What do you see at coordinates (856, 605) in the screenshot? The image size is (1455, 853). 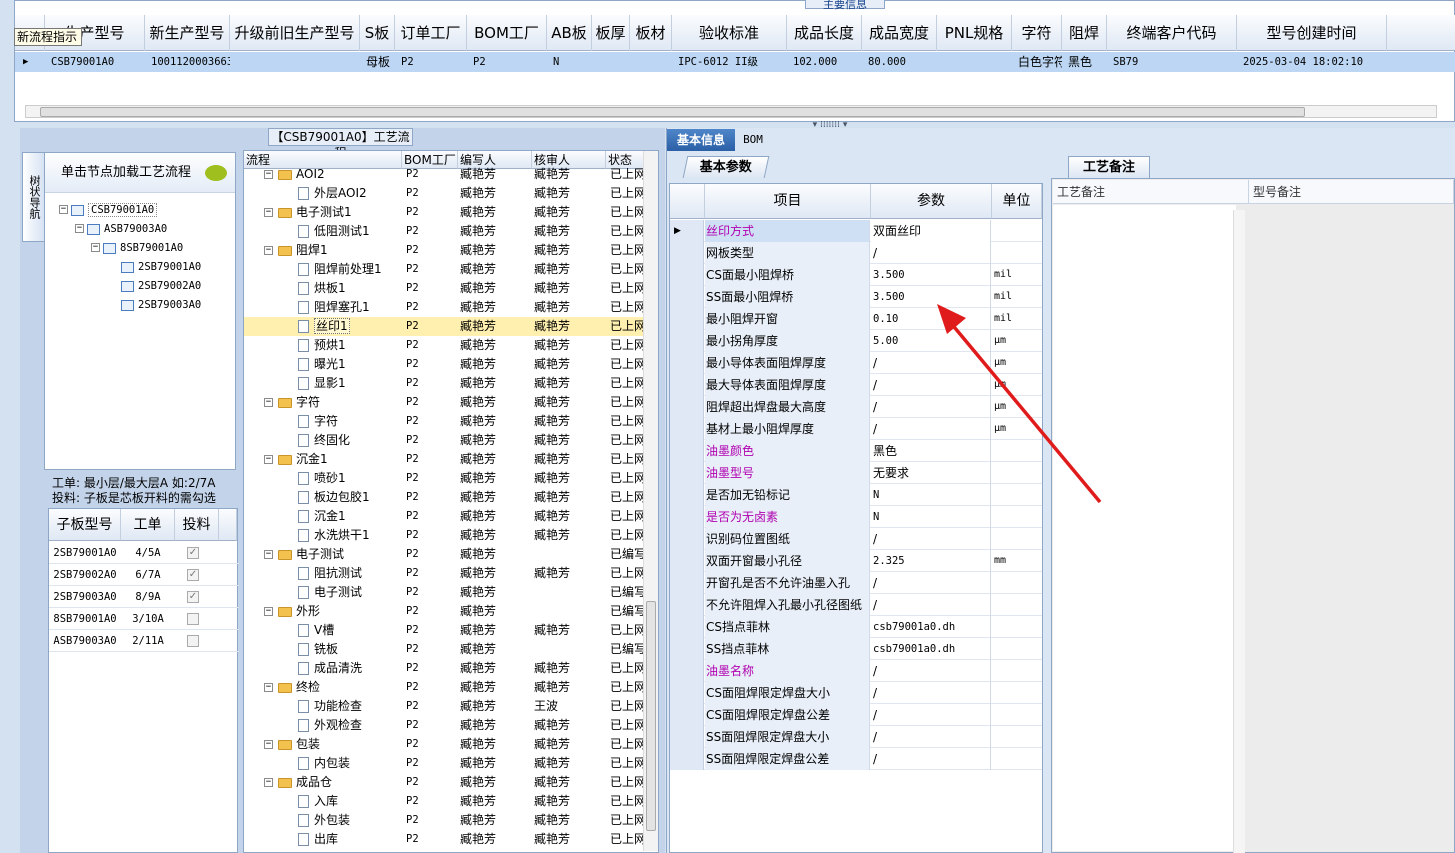 I see `param-row: 不允许阻焊入孔最小孔径图纸 /` at bounding box center [856, 605].